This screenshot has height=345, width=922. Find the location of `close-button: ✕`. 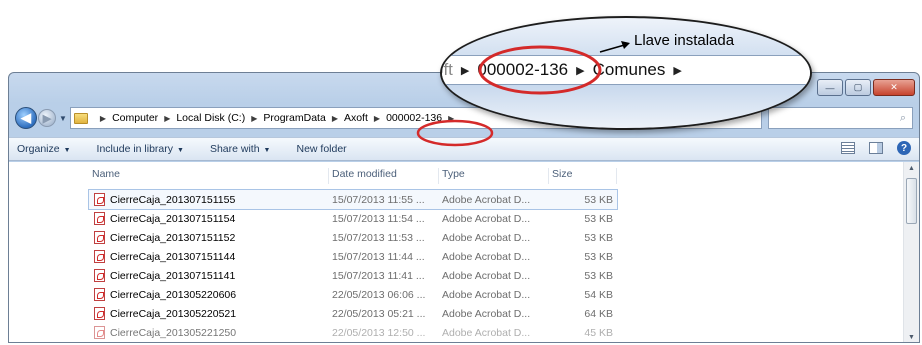

close-button: ✕ is located at coordinates (894, 87).